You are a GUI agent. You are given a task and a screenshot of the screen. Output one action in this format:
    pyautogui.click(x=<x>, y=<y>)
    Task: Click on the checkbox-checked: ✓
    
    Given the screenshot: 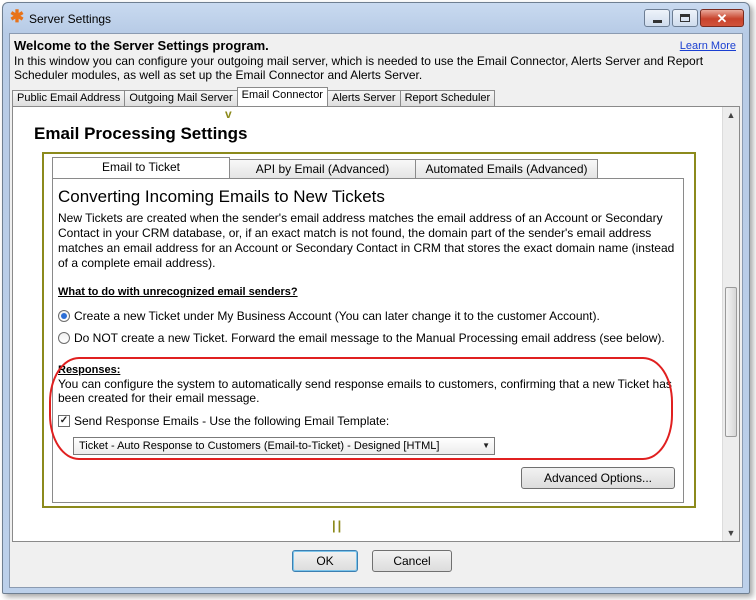 What is the action you would take?
    pyautogui.click(x=64, y=421)
    